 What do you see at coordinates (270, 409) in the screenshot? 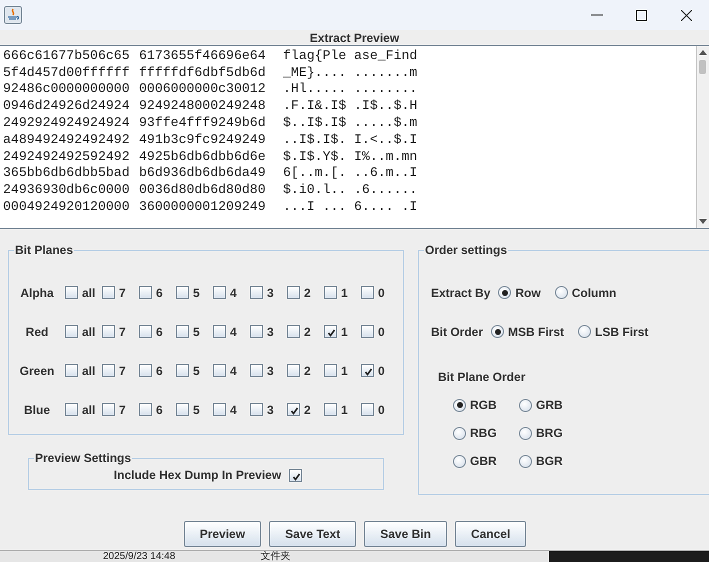
I see `checkbox-label: 3` at bounding box center [270, 409].